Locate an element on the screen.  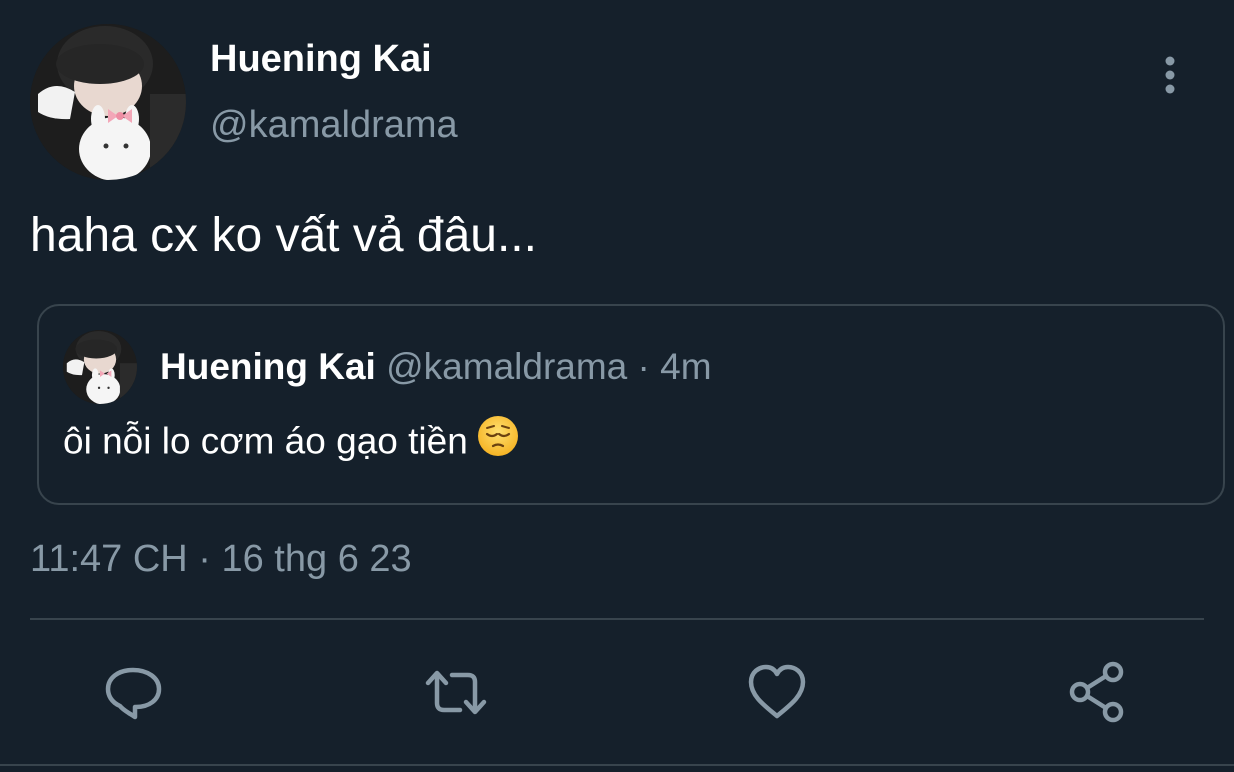
heart-icon is located at coordinates (777, 691).